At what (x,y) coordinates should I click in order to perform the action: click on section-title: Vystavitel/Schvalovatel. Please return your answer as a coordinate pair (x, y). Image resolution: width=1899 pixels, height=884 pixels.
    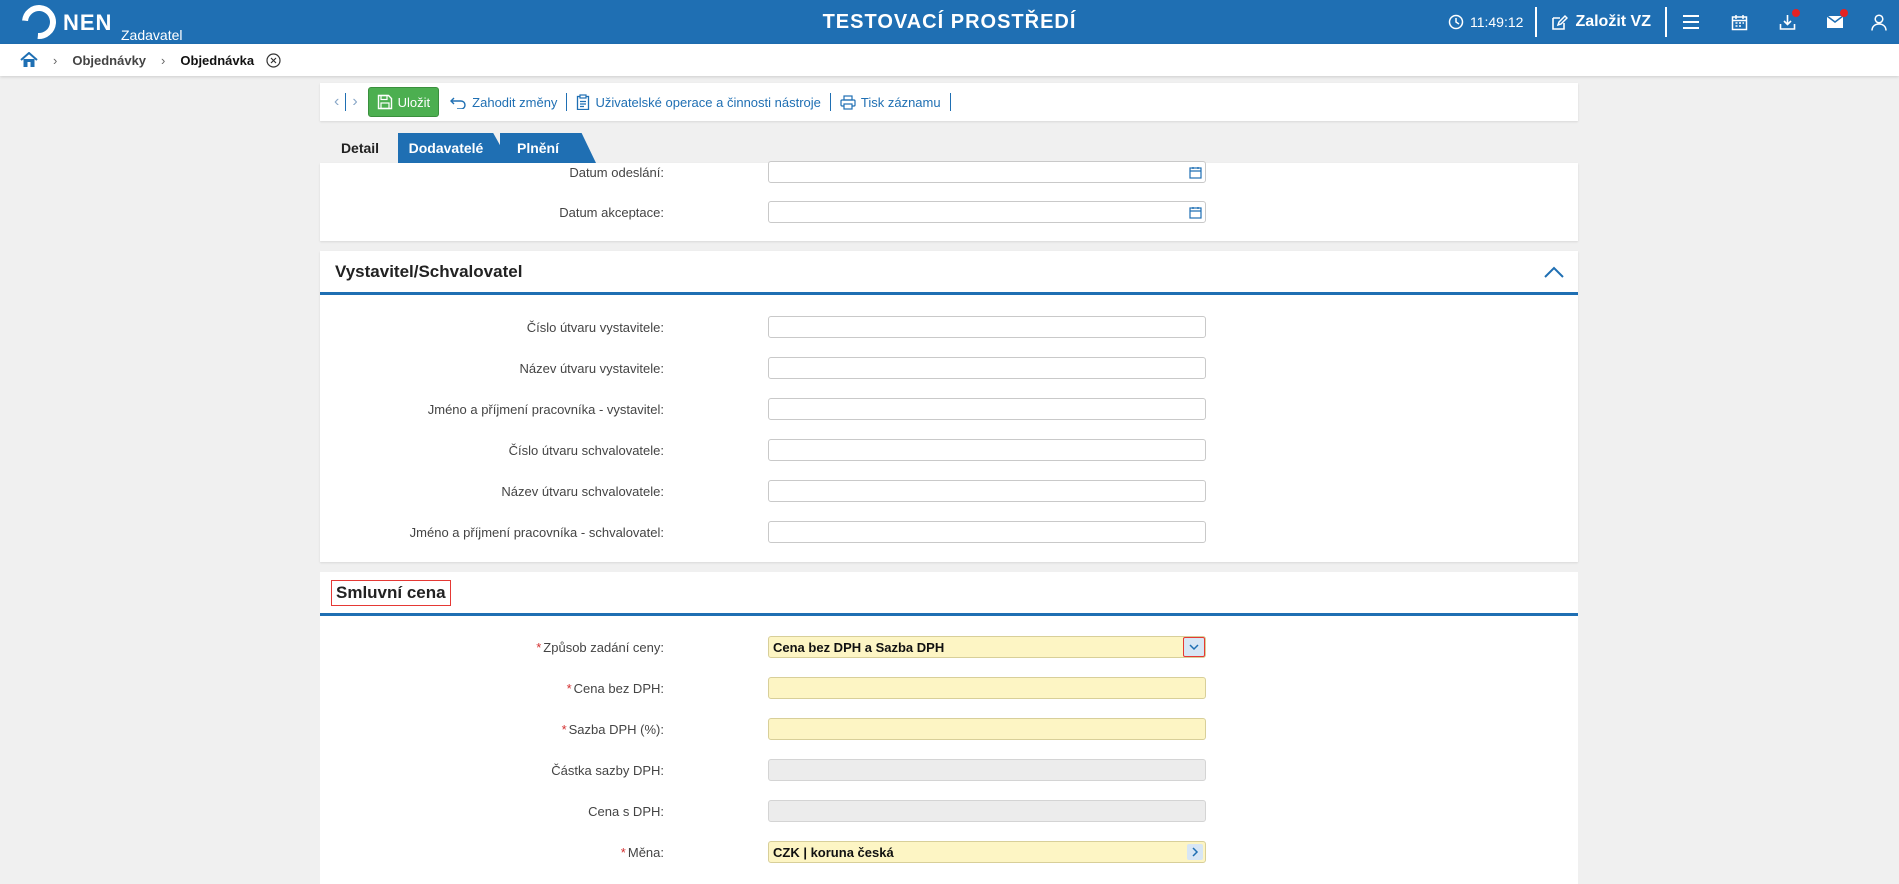
    Looking at the image, I should click on (429, 271).